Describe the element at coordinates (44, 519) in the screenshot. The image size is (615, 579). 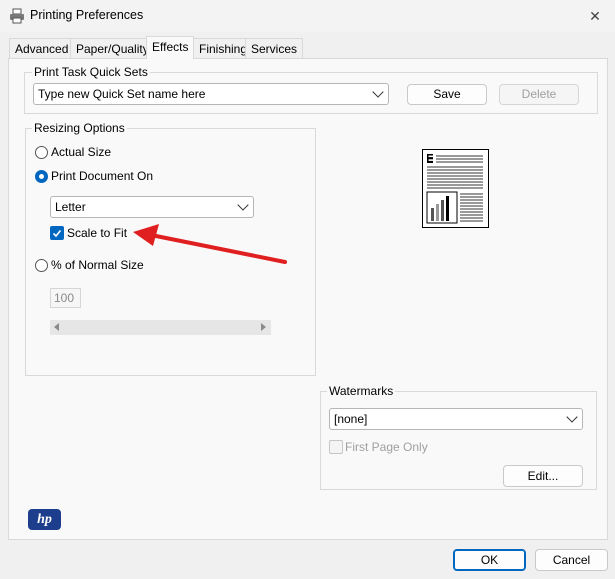
I see `hp-logo: hp` at that location.